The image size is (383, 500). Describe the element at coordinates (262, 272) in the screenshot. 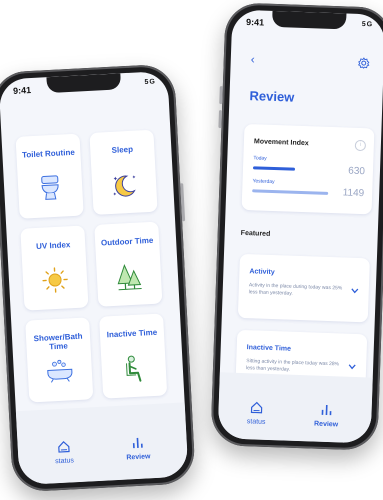

I see `featured-title: Activity` at that location.